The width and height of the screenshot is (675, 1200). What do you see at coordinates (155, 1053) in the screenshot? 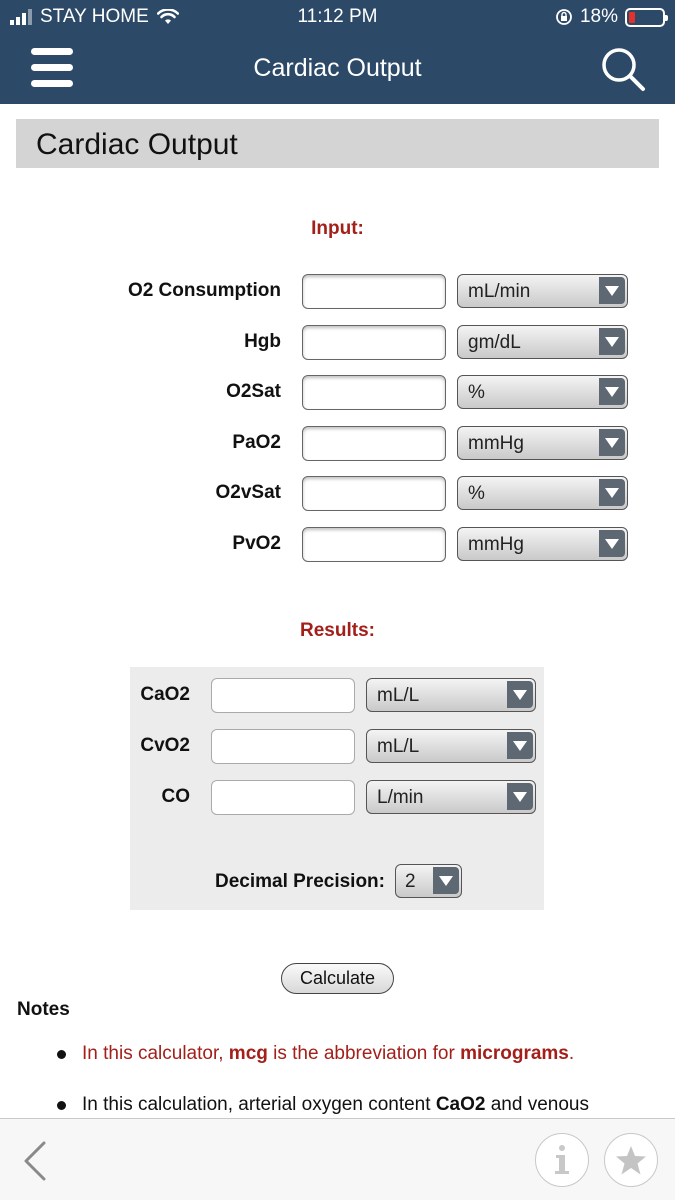
I see `note-text: In this calculator,` at bounding box center [155, 1053].